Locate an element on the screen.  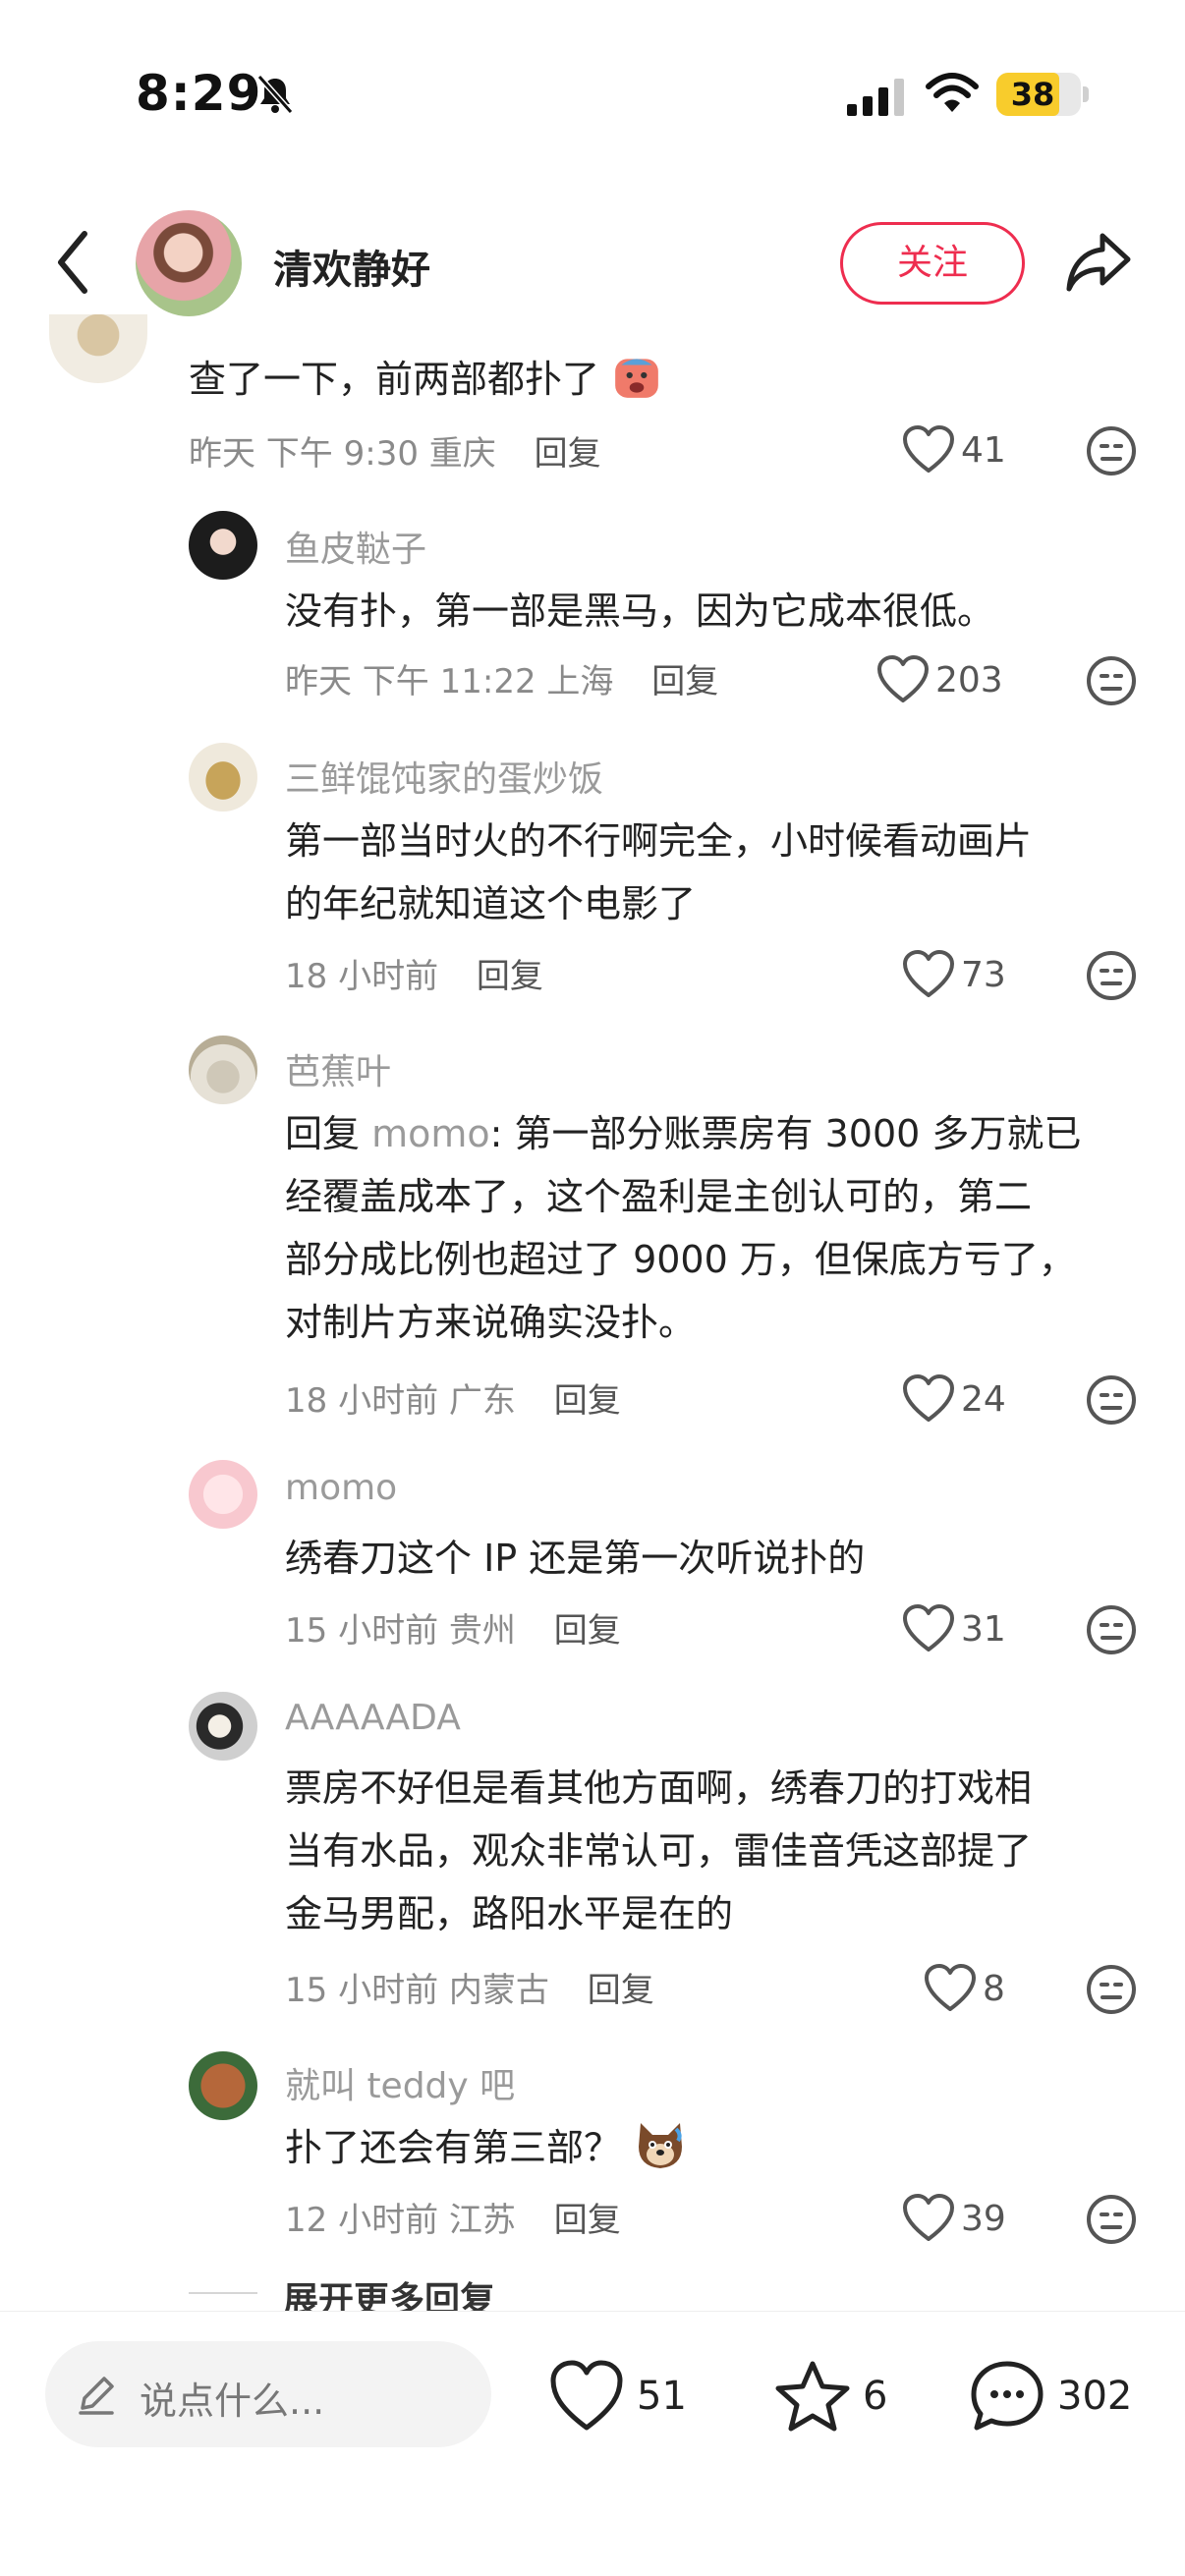
comment-location: 江苏 is located at coordinates (482, 2220).